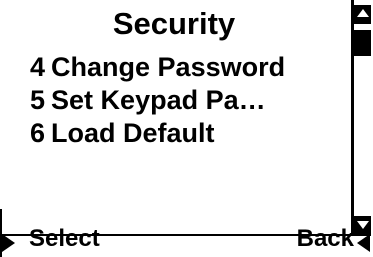  What do you see at coordinates (38, 133) in the screenshot?
I see `menu-item-number: 6` at bounding box center [38, 133].